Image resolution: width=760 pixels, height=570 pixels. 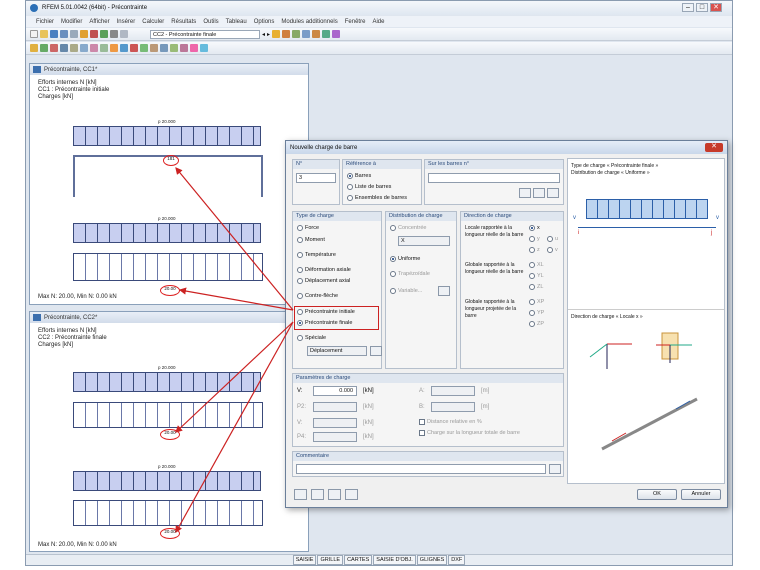 I want to click on list-icon, so click(x=553, y=193).